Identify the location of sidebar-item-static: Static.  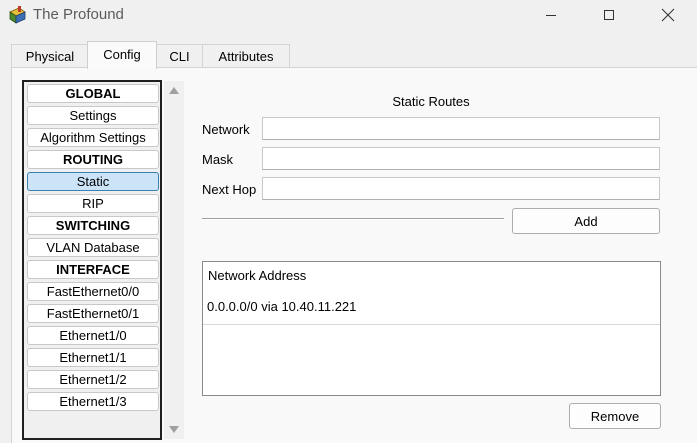
(93, 181).